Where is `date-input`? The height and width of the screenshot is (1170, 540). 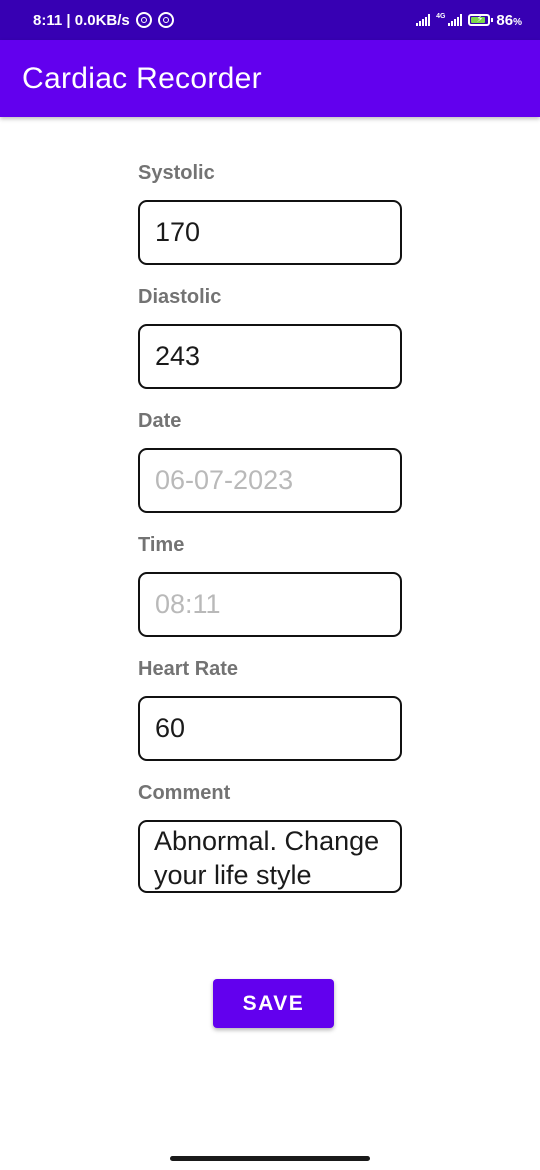
date-input is located at coordinates (270, 480).